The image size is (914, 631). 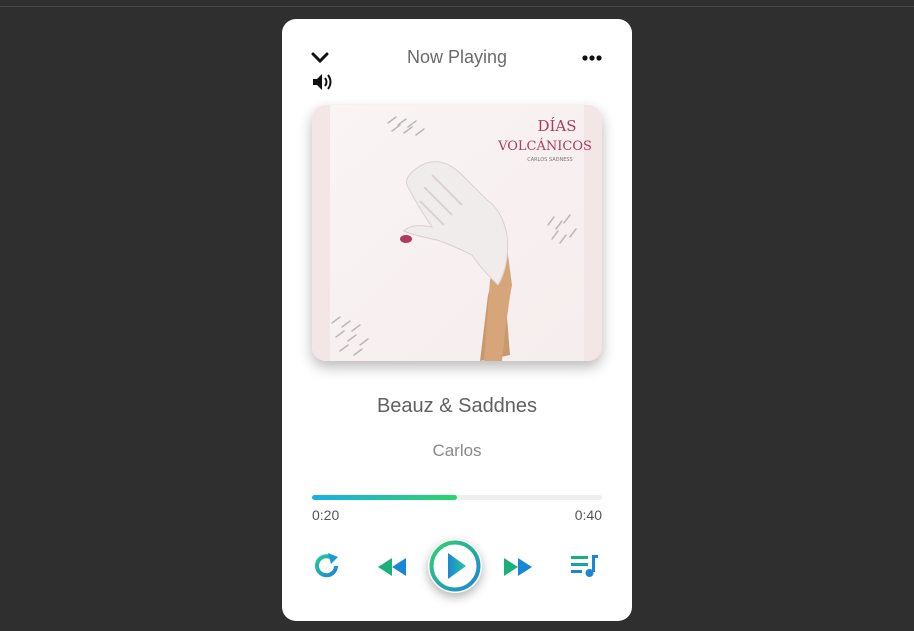 What do you see at coordinates (457, 450) in the screenshot?
I see `artist-name: Carlos` at bounding box center [457, 450].